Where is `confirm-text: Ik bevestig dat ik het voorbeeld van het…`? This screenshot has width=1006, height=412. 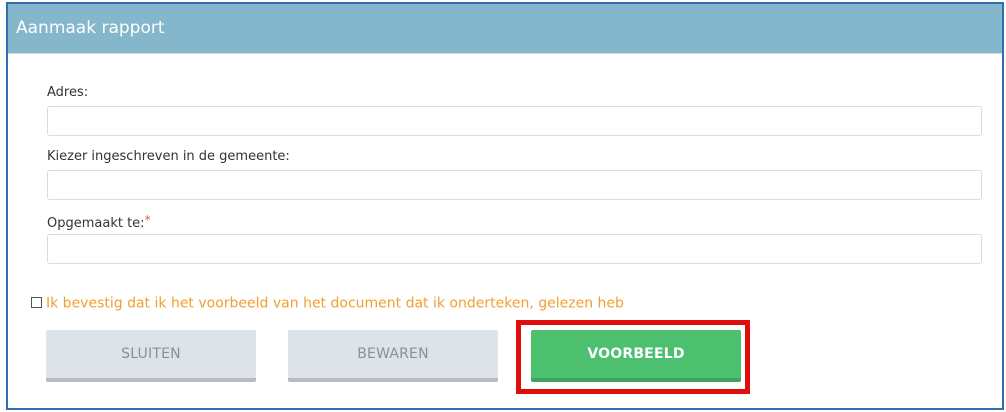 confirm-text: Ik bevestig dat ik het voorbeeld van het… is located at coordinates (335, 304).